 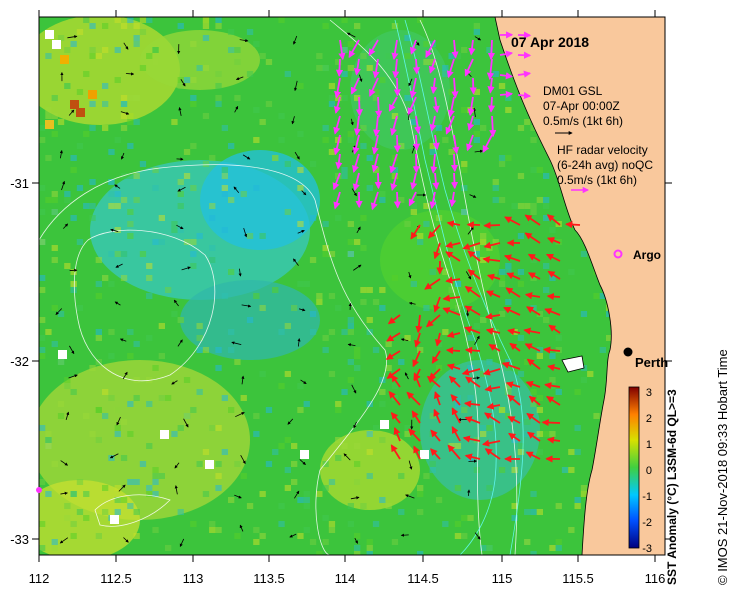 I want to click on sst-patch, so click(x=370, y=470).